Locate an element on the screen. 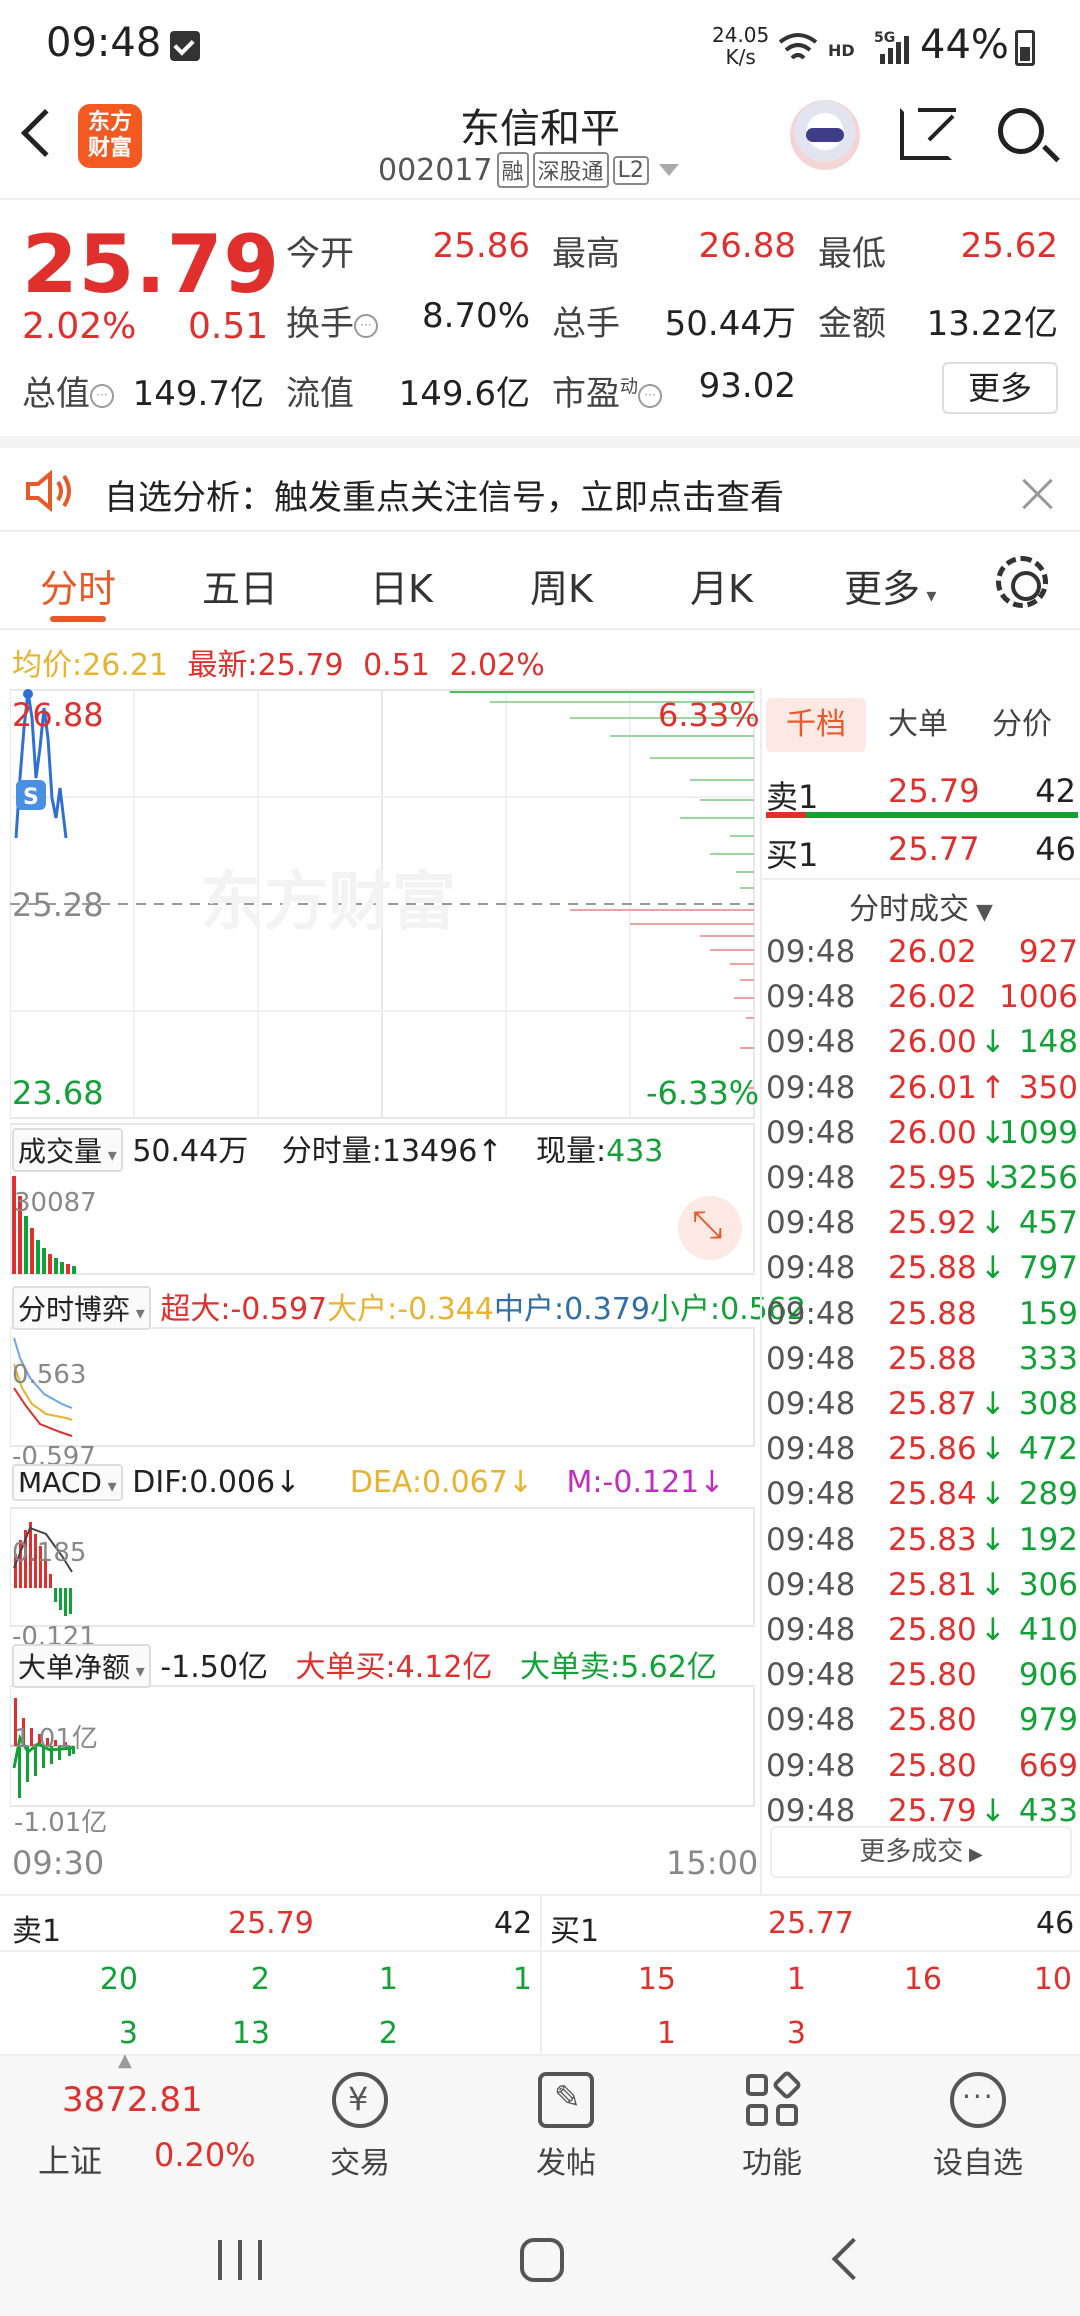  tag-connect: 深股通 is located at coordinates (570, 170).